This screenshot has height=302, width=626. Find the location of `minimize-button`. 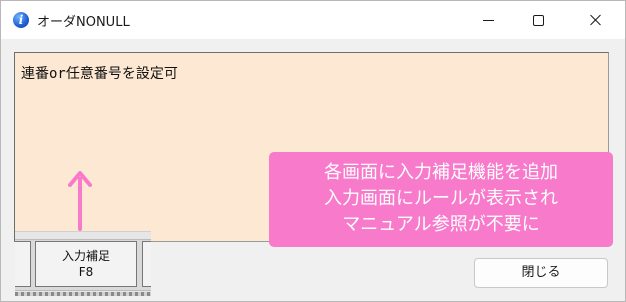

minimize-button is located at coordinates (488, 20).